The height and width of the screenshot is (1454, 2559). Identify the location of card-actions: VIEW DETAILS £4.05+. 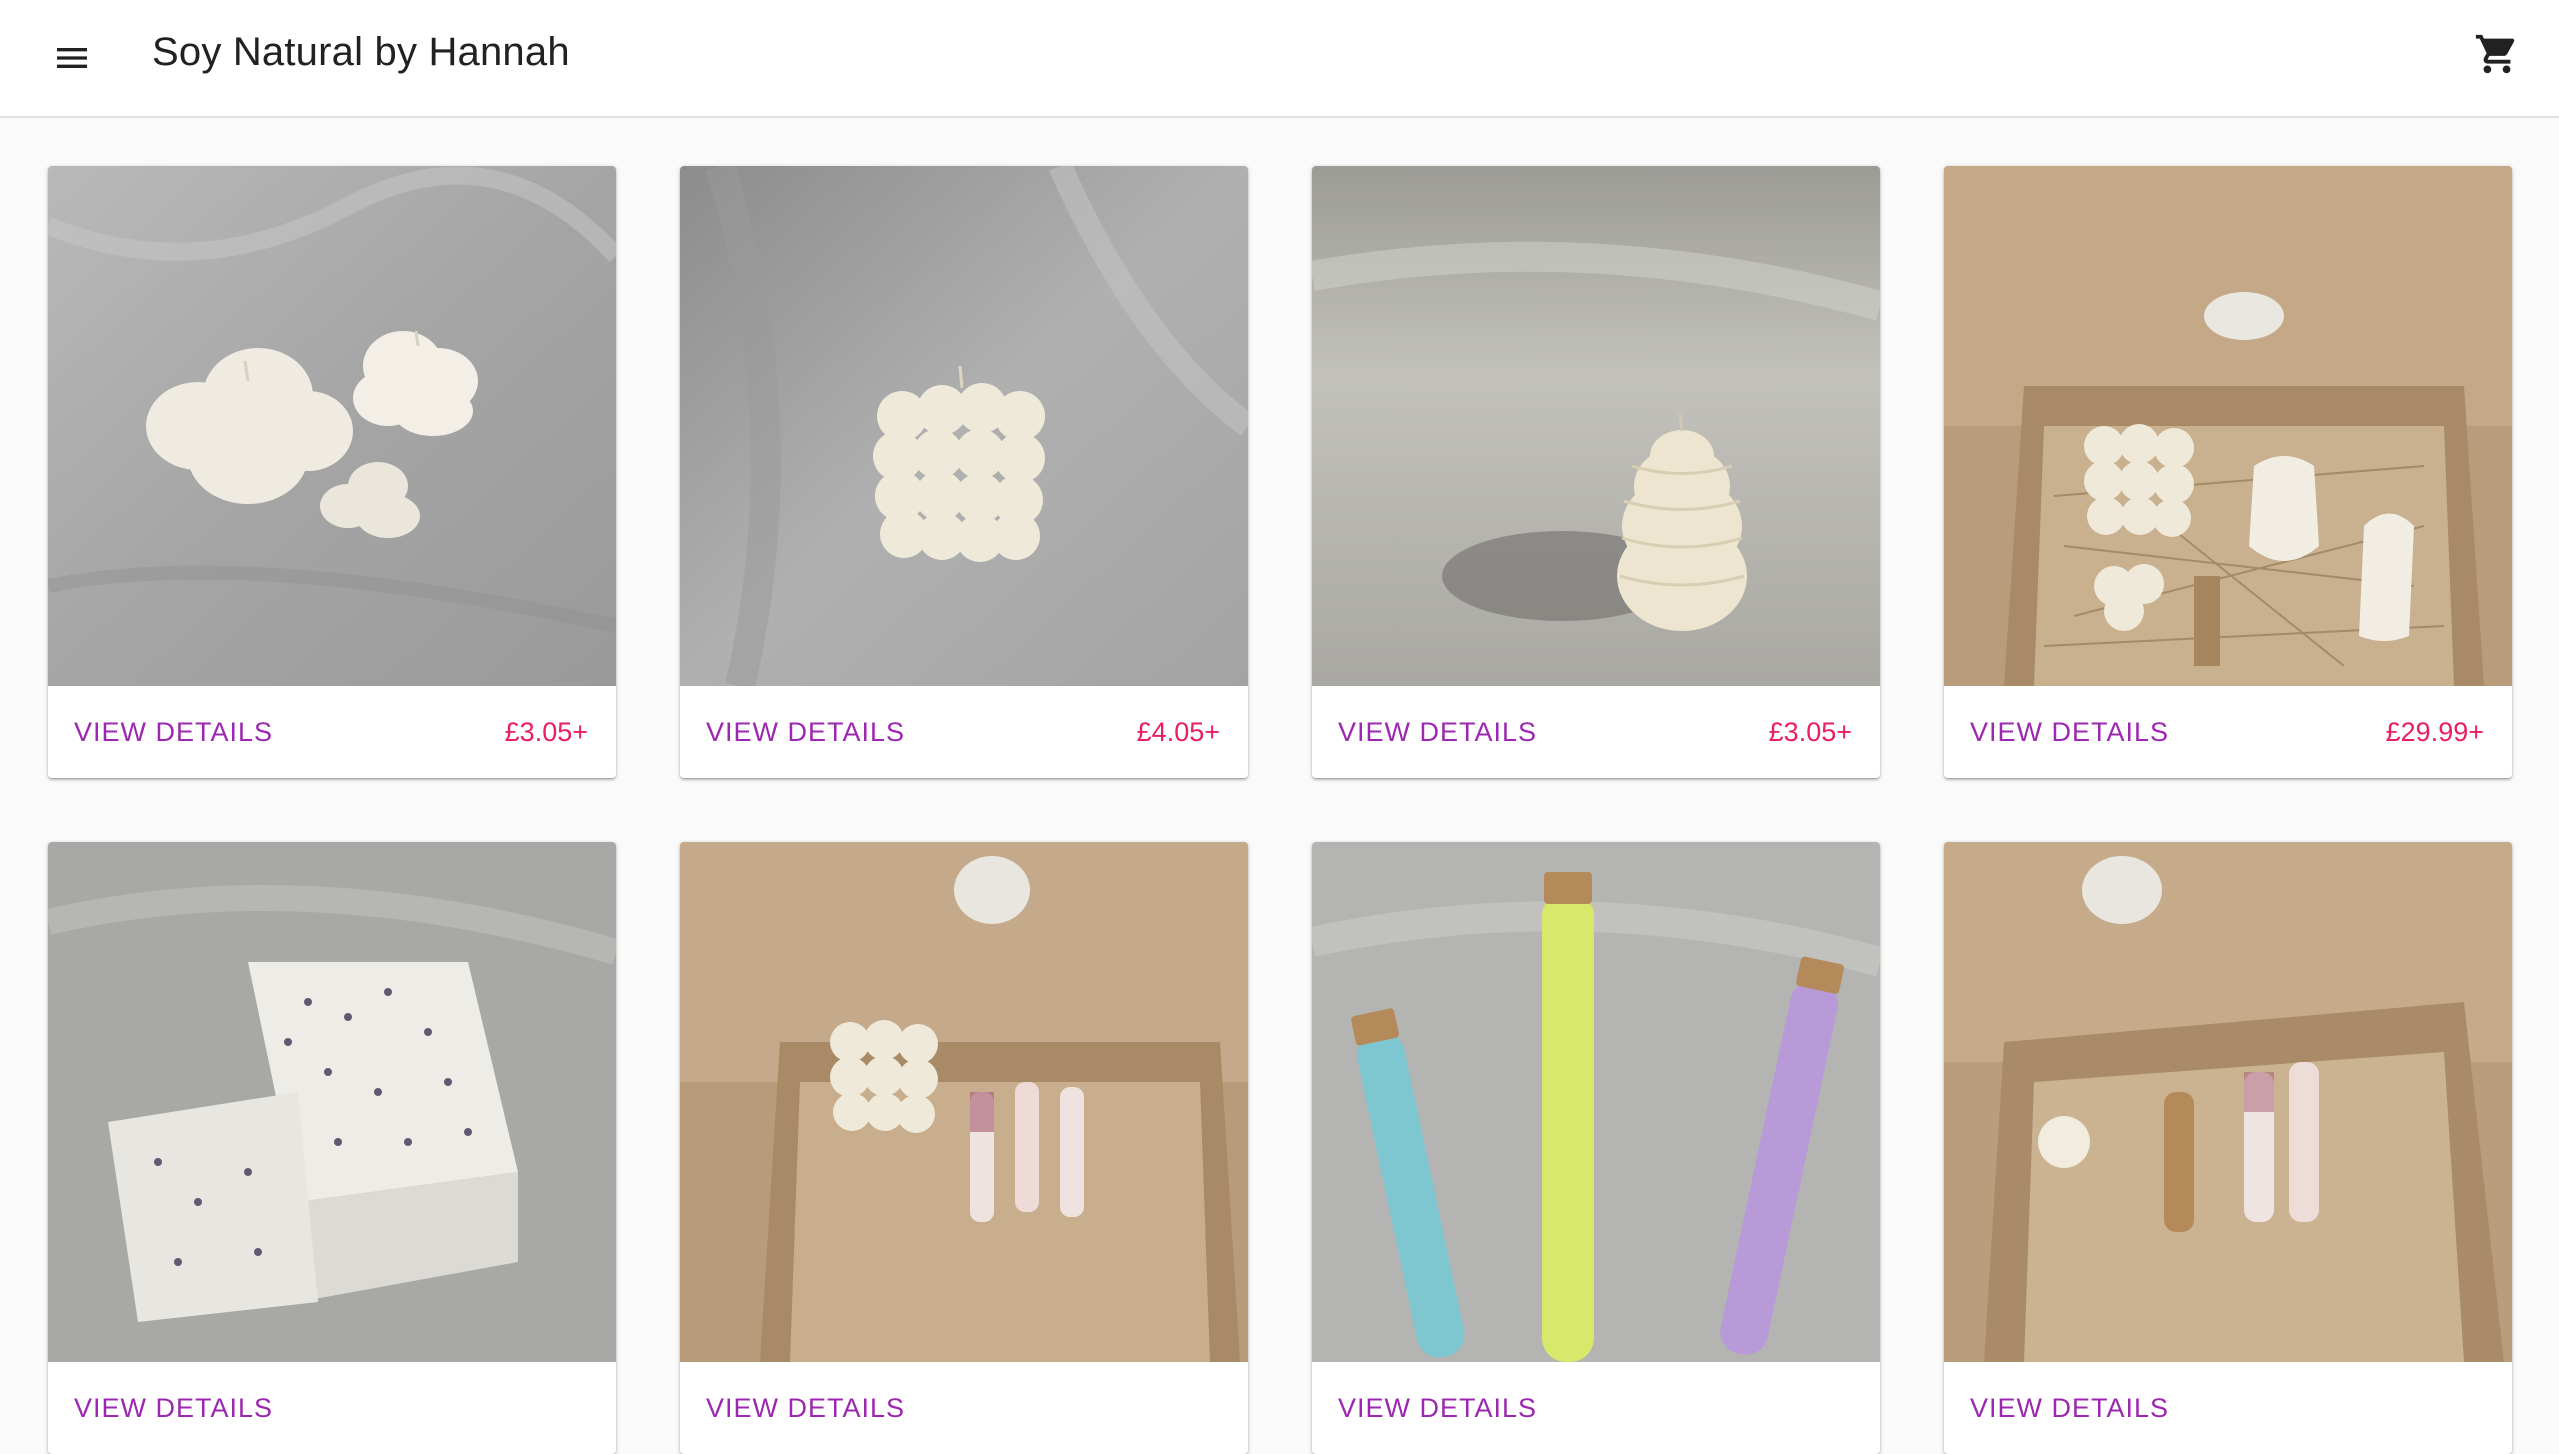
(964, 732).